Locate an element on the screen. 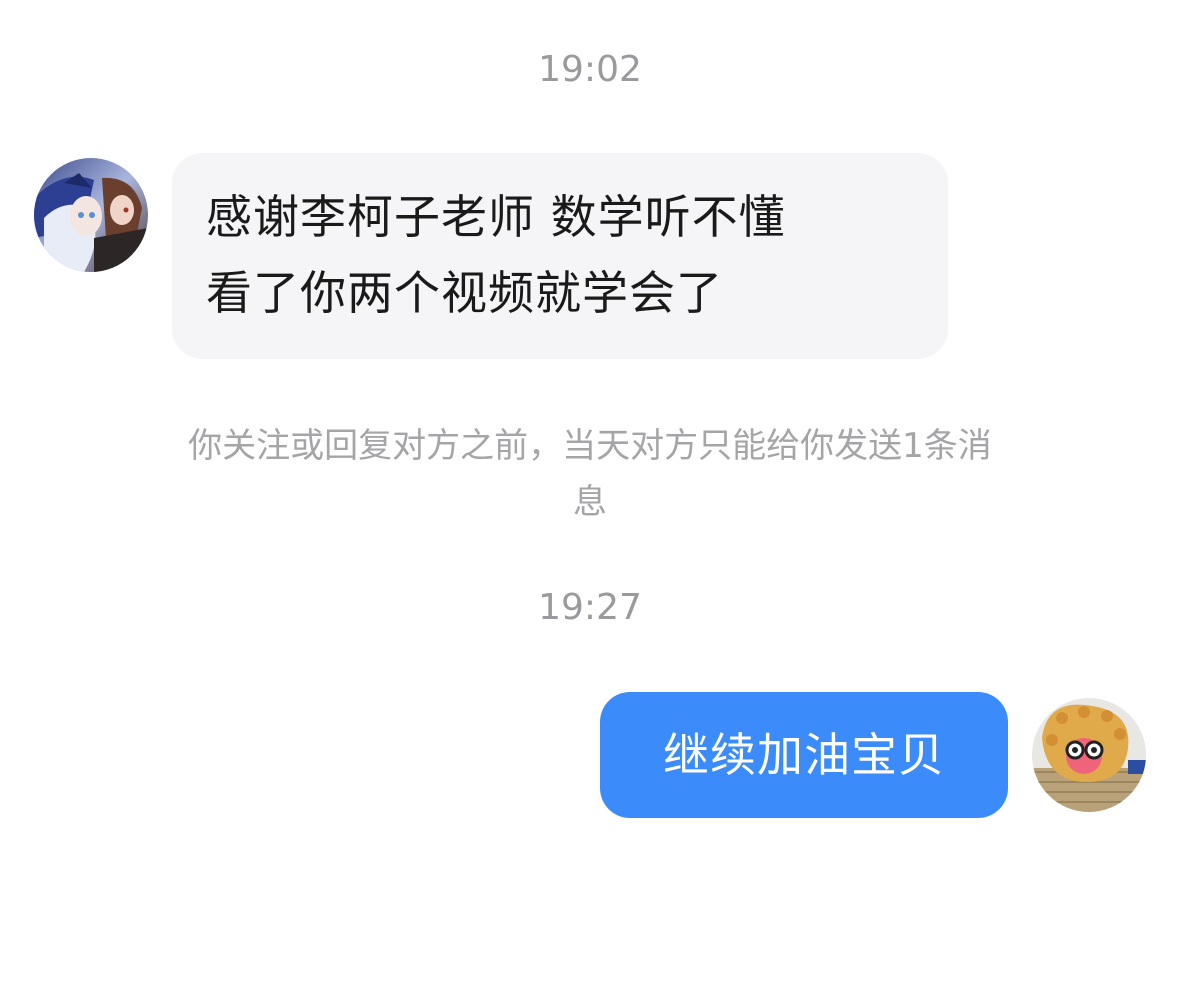 The height and width of the screenshot is (1000, 1180). plush-toy-sunglasses-avatar-icon is located at coordinates (1089, 755).